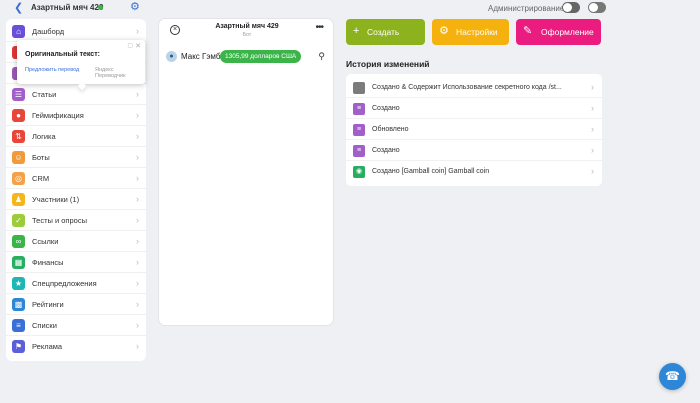 The image size is (700, 403). What do you see at coordinates (171, 56) in the screenshot?
I see `avatar-icon: ●` at bounding box center [171, 56].